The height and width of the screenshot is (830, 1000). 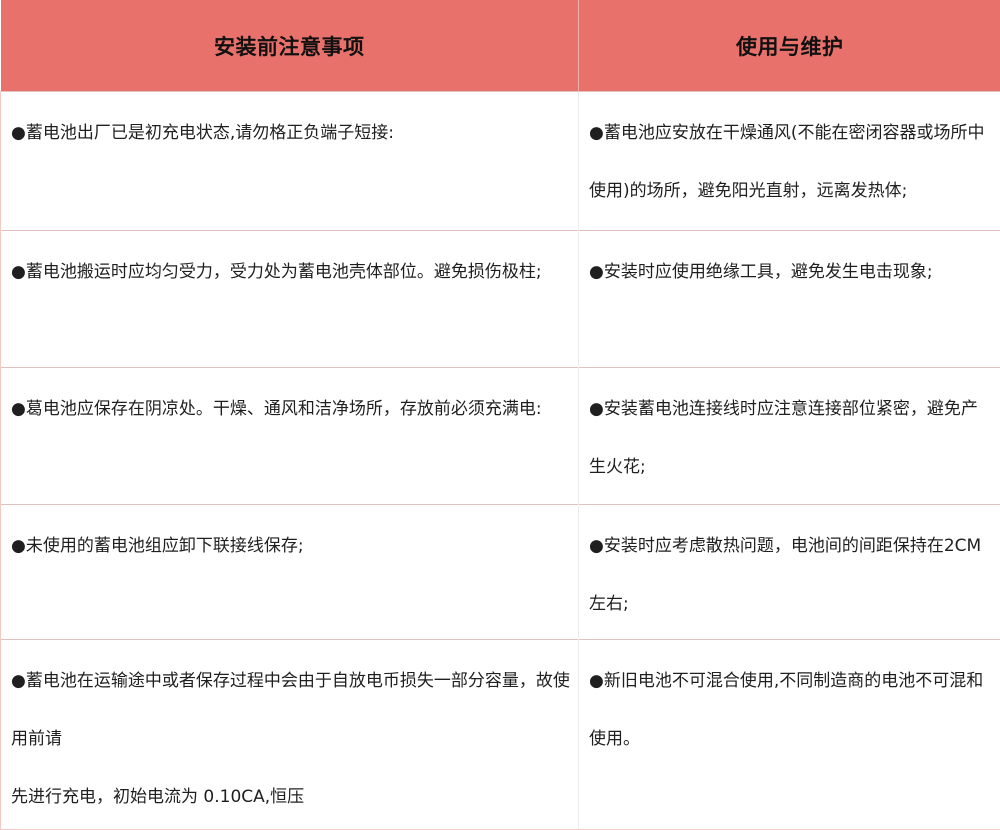 I want to click on precaution-cell: ●葛电池应保存在阴凉处。干燥、通风和洁净场所，存放前必须充满电:, so click(x=290, y=436).